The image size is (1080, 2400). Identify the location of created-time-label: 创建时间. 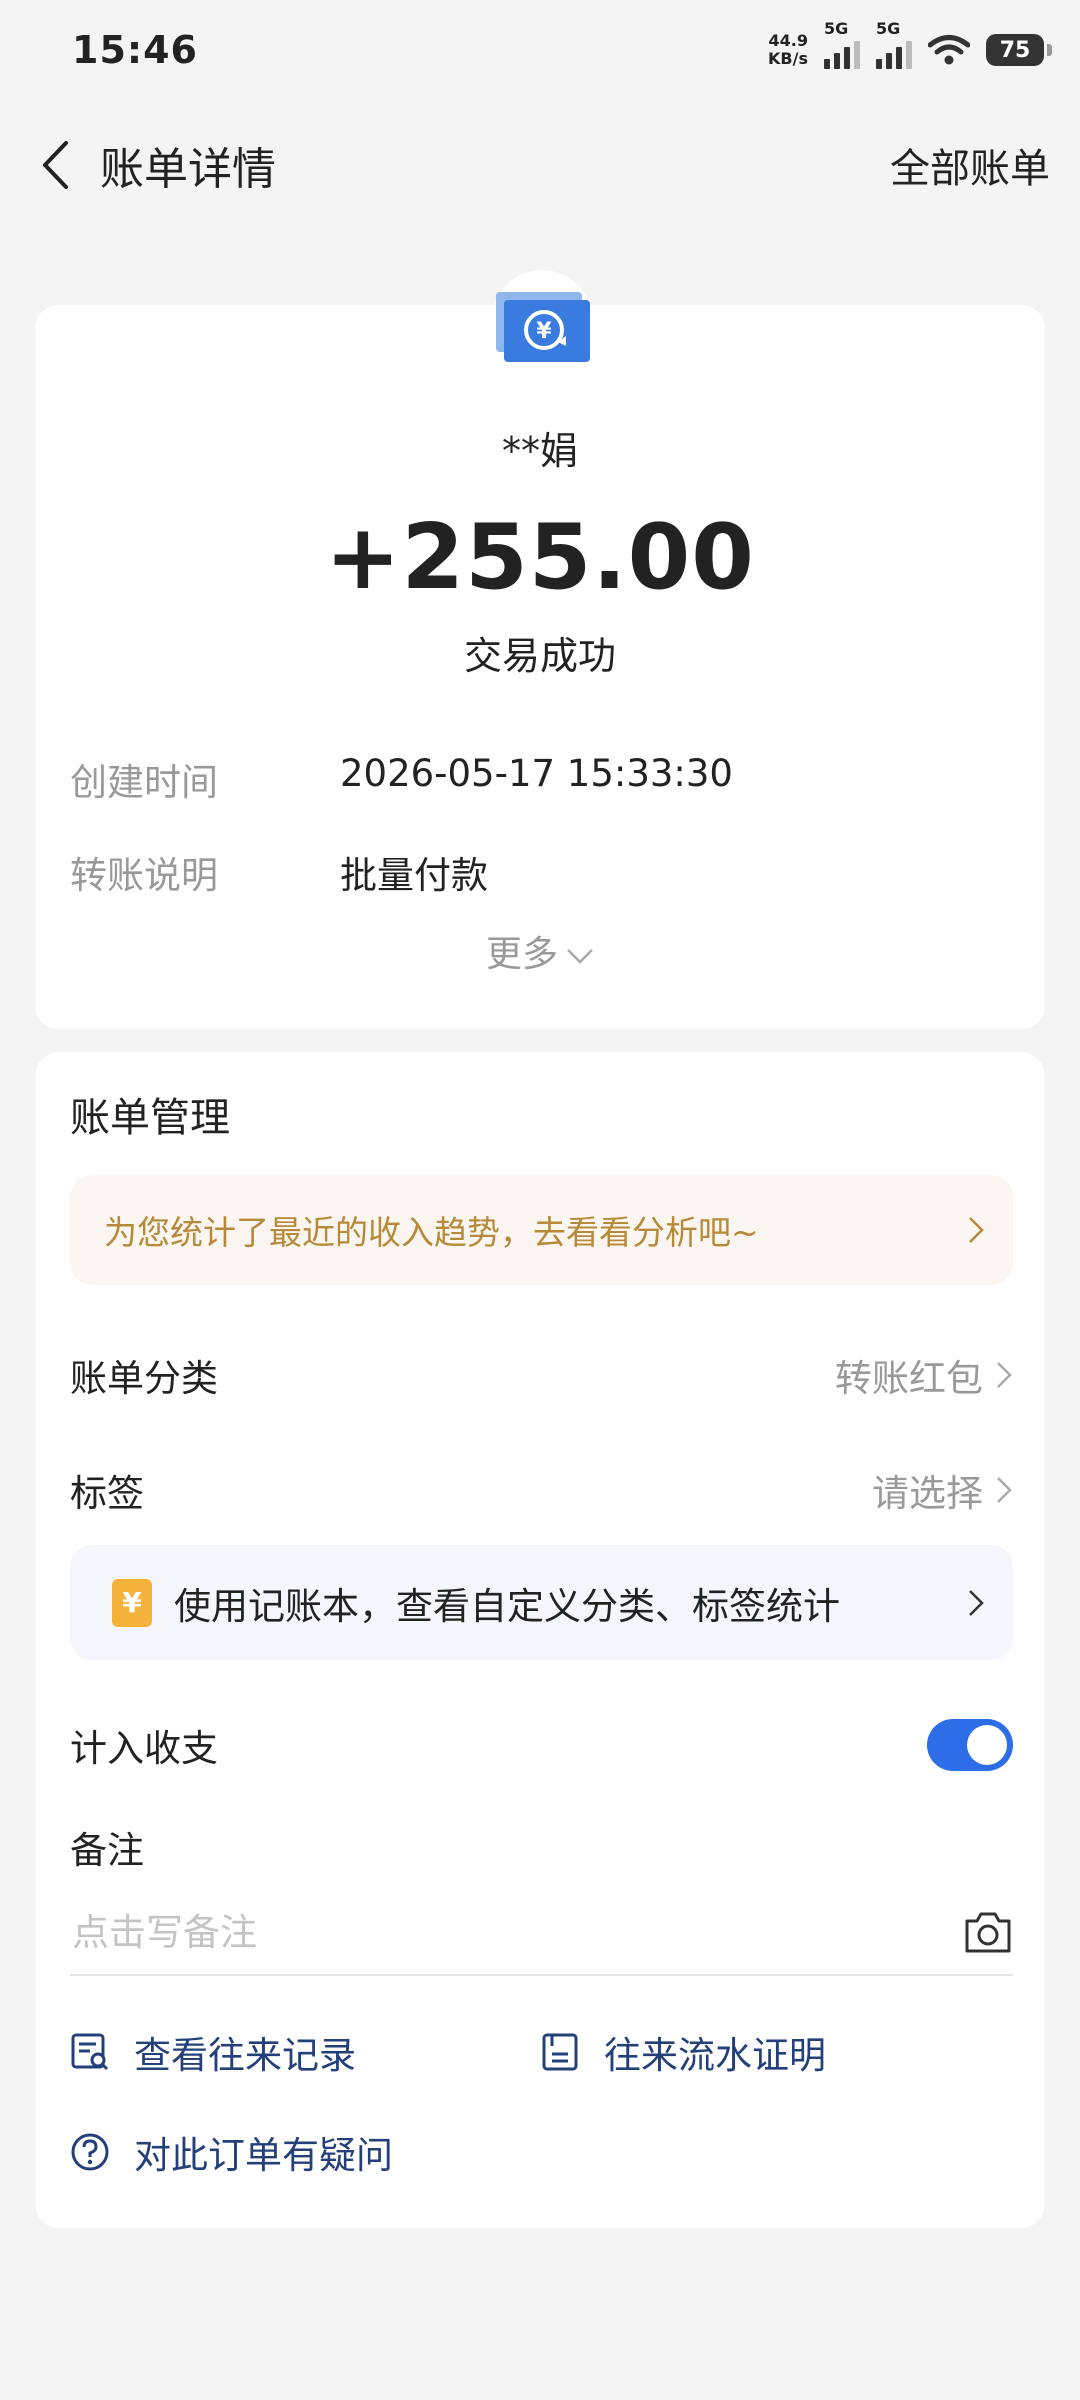
(144, 782).